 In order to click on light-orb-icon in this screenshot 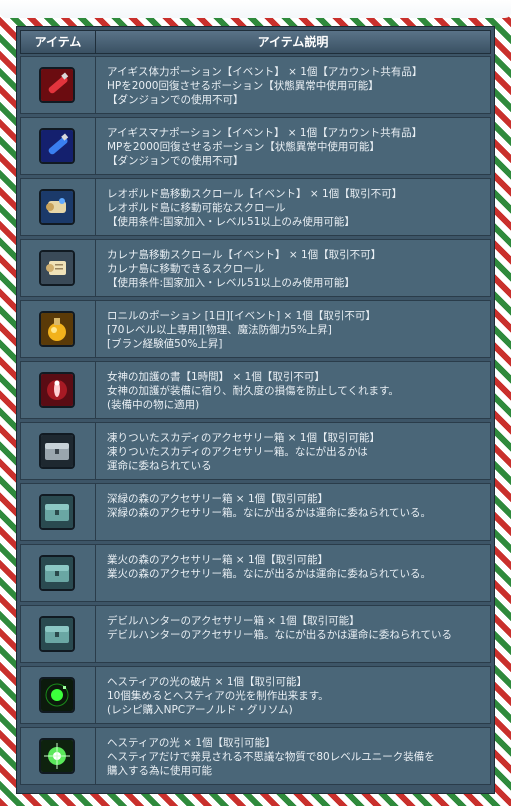, I will do `click(57, 756)`.